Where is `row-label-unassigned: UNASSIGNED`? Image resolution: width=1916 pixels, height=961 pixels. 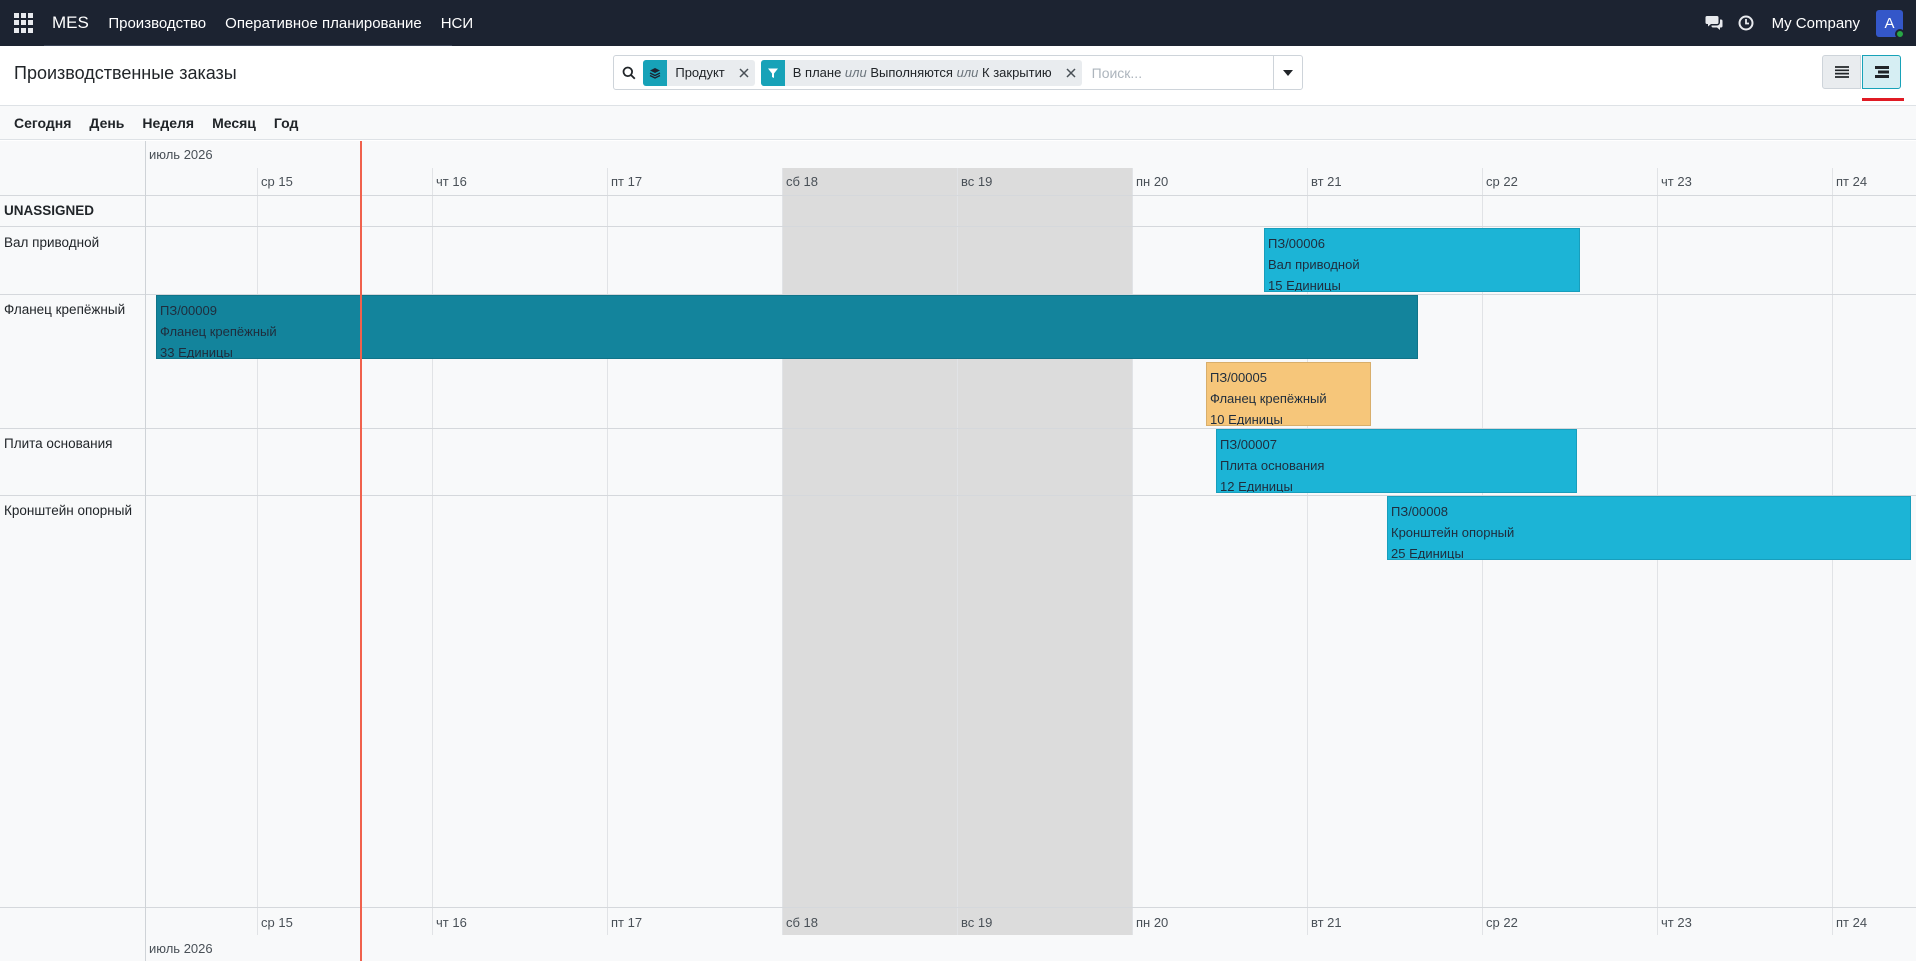
row-label-unassigned: UNASSIGNED is located at coordinates (49, 210).